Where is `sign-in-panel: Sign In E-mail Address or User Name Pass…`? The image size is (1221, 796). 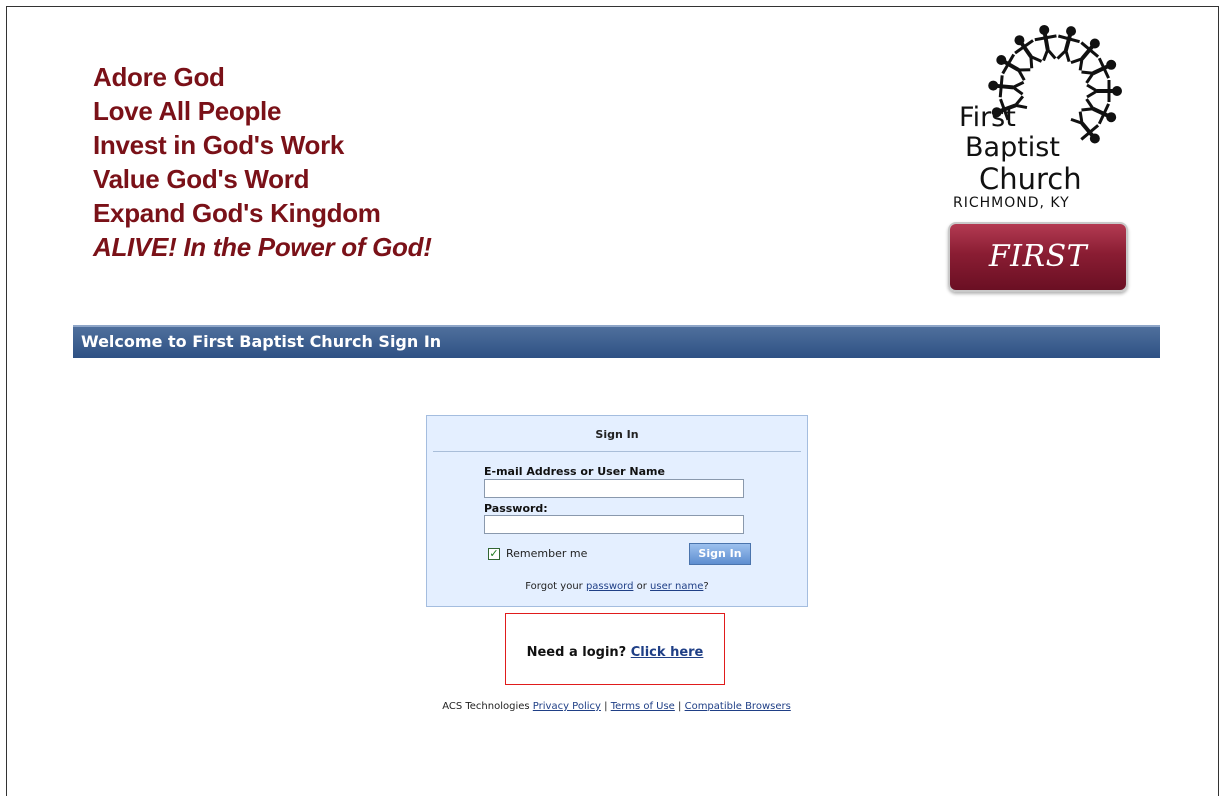 sign-in-panel: Sign In E-mail Address or User Name Pass… is located at coordinates (617, 511).